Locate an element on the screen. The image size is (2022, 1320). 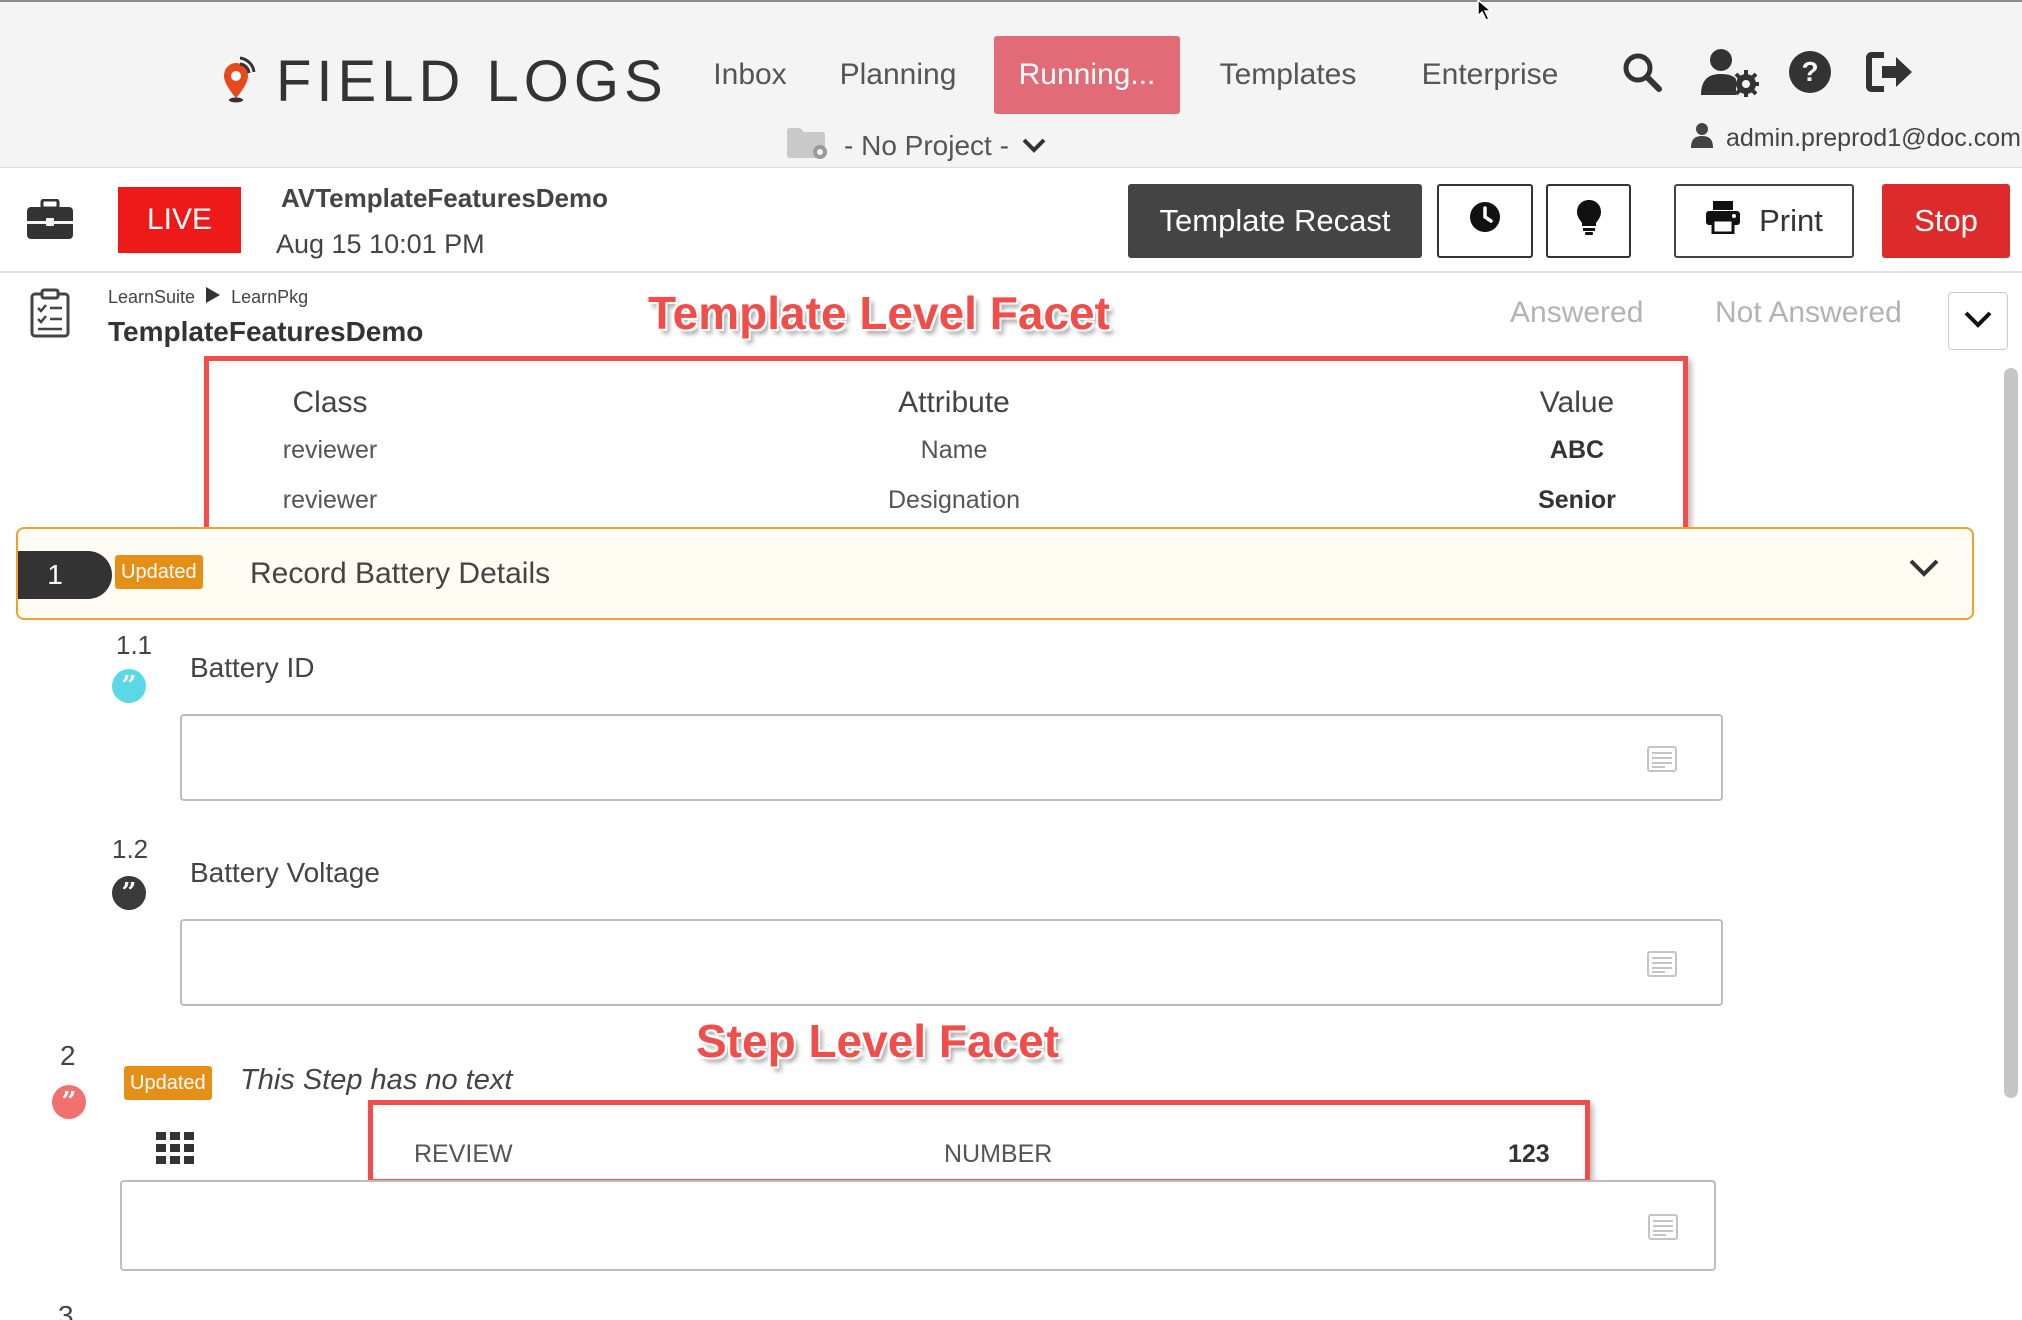
breadcrumb: LearnSuite LearnPkg is located at coordinates (208, 297).